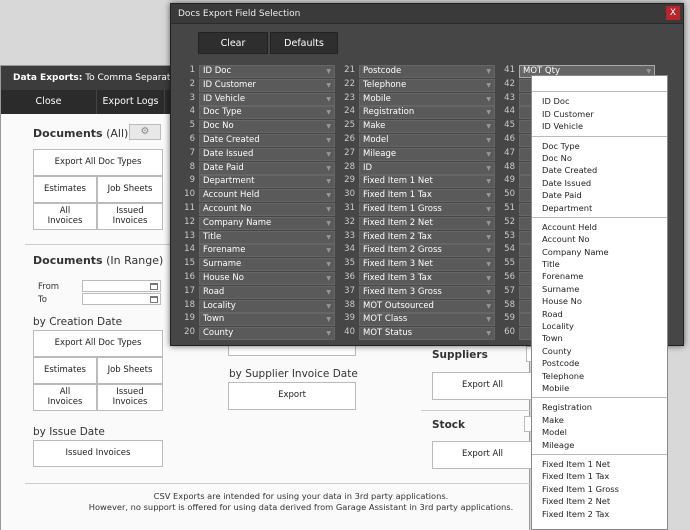  What do you see at coordinates (65, 370) in the screenshot?
I see `creation-estimates-button: Estimates` at bounding box center [65, 370].